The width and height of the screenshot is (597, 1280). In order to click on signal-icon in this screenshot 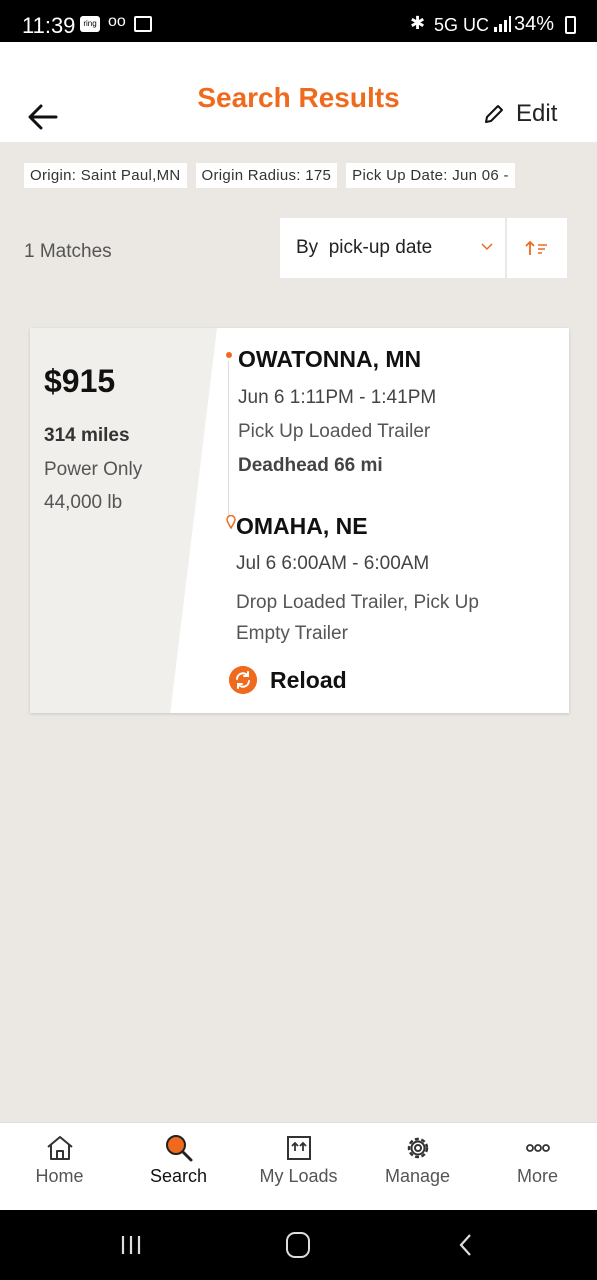, I will do `click(502, 24)`.